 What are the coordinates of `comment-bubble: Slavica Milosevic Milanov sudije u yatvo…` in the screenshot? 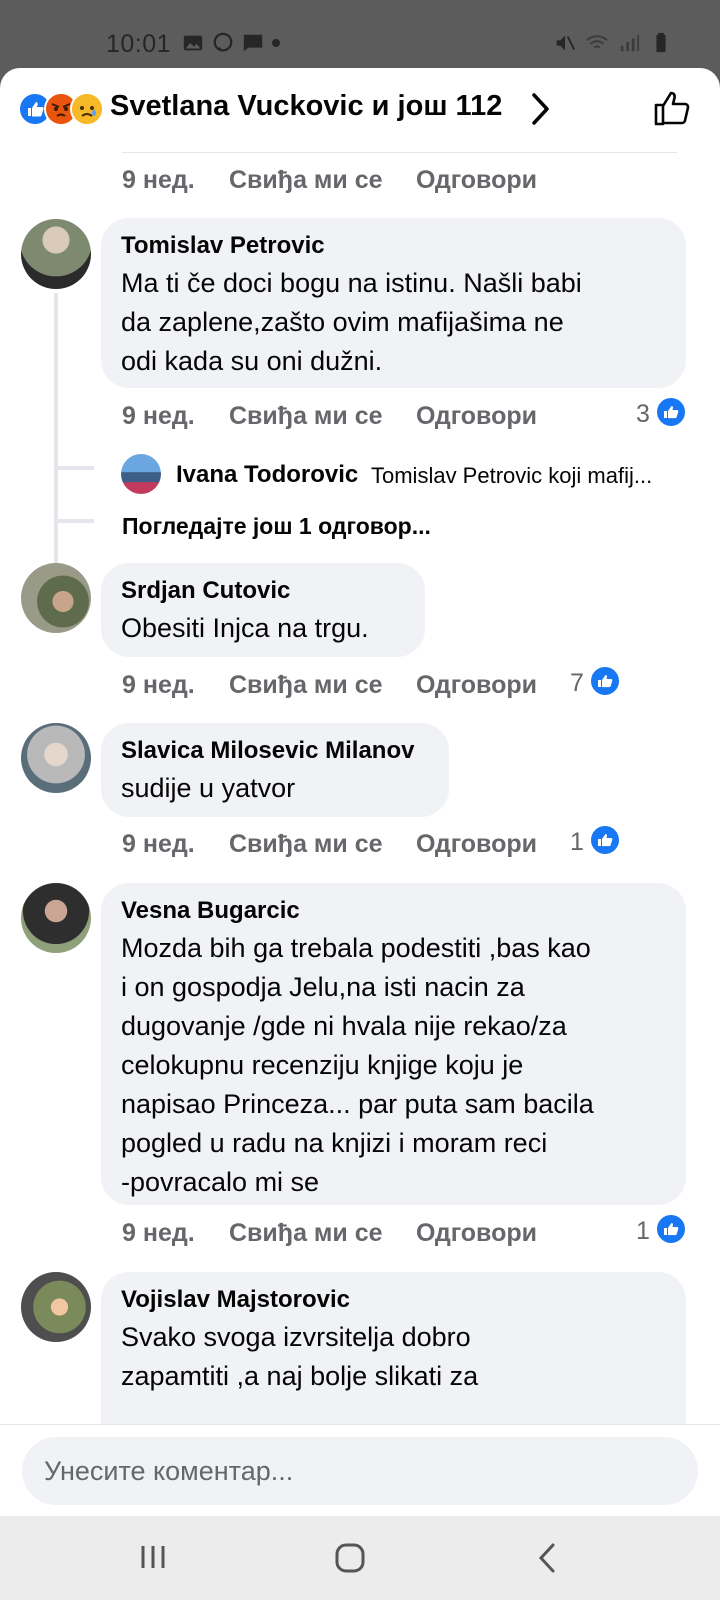 It's located at (275, 770).